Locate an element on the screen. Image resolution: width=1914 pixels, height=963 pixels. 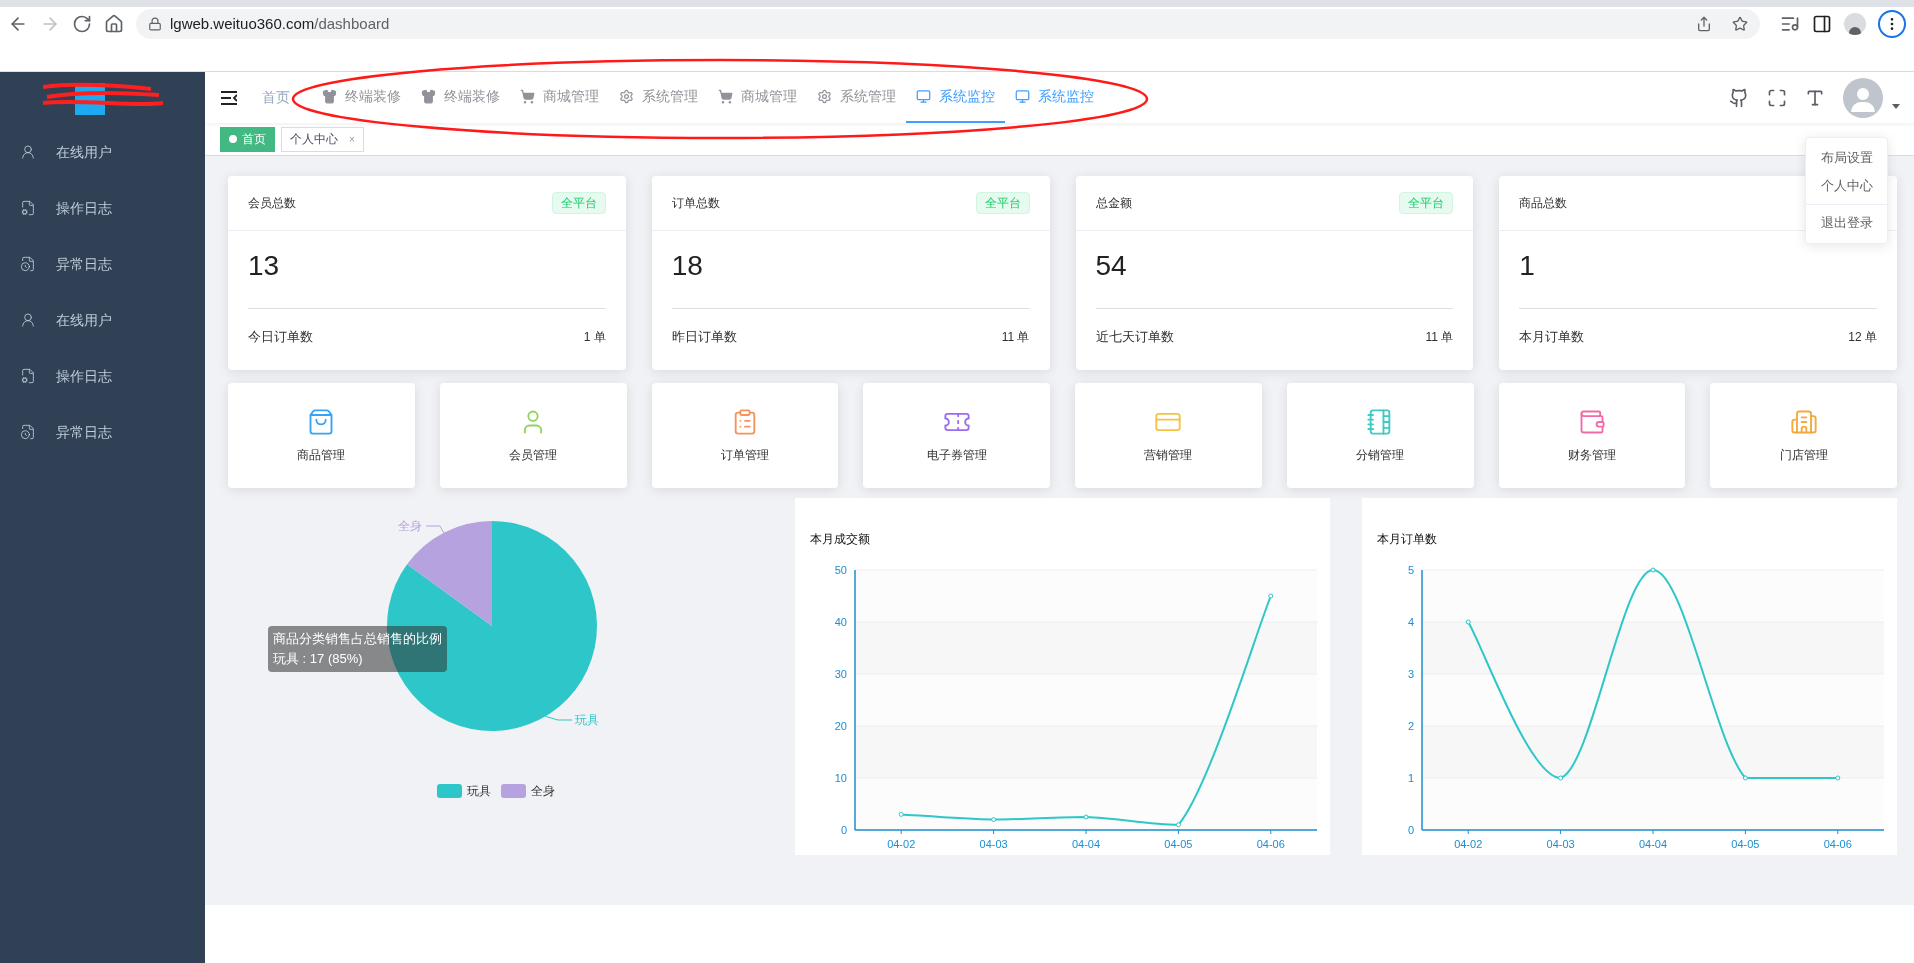
github-icon is located at coordinates (1739, 97).